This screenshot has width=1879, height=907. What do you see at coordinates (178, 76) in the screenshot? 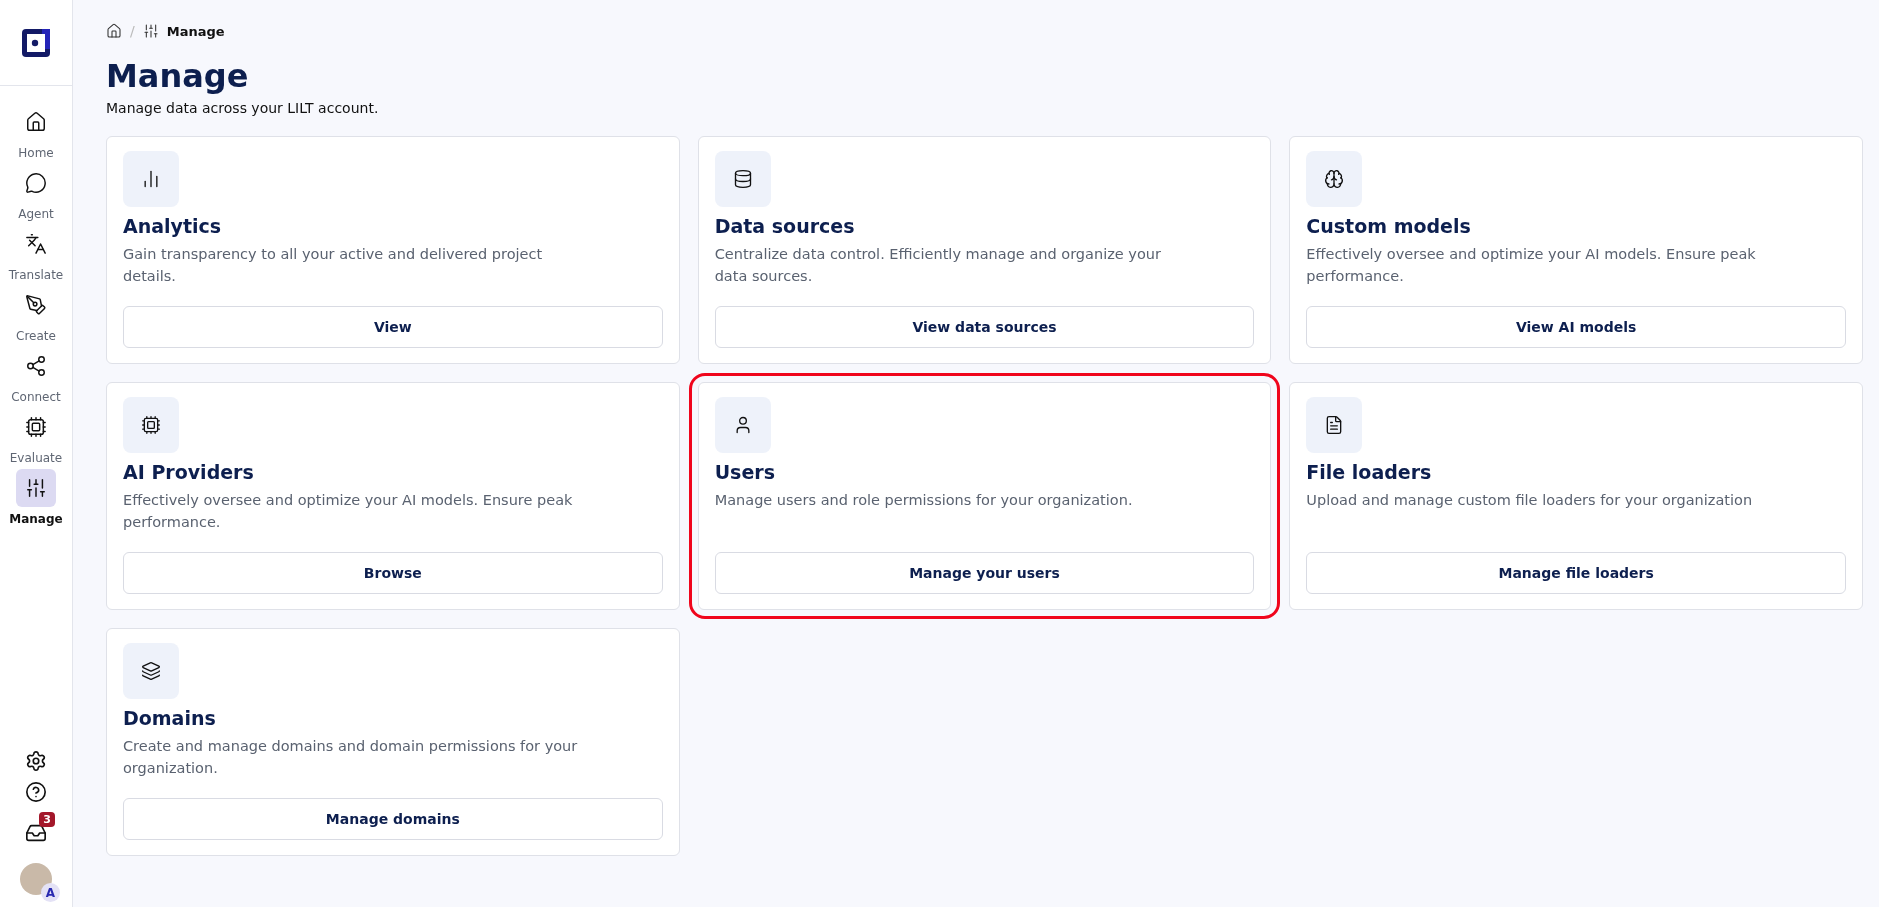
I see `page-title: Manage` at bounding box center [178, 76].